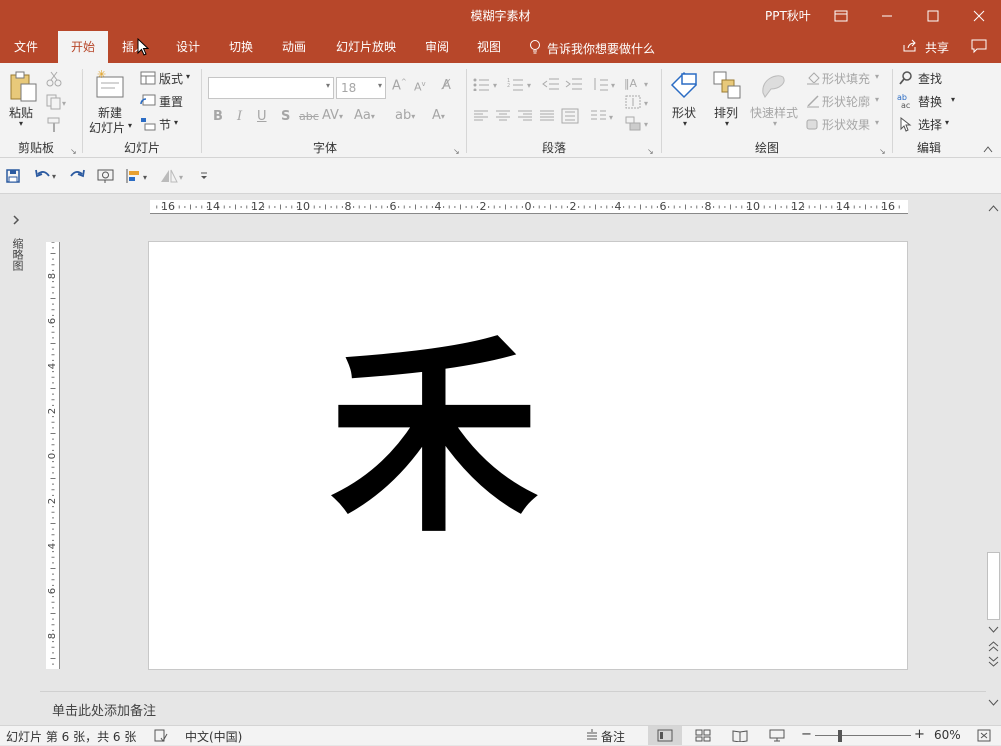  I want to click on replace-dropdown-icon: ▾, so click(953, 99).